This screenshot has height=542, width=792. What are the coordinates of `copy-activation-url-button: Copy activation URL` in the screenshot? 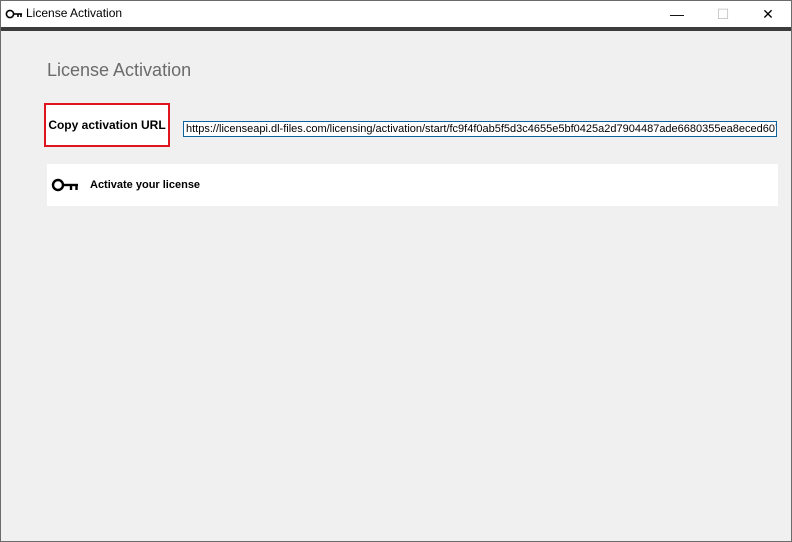 It's located at (107, 125).